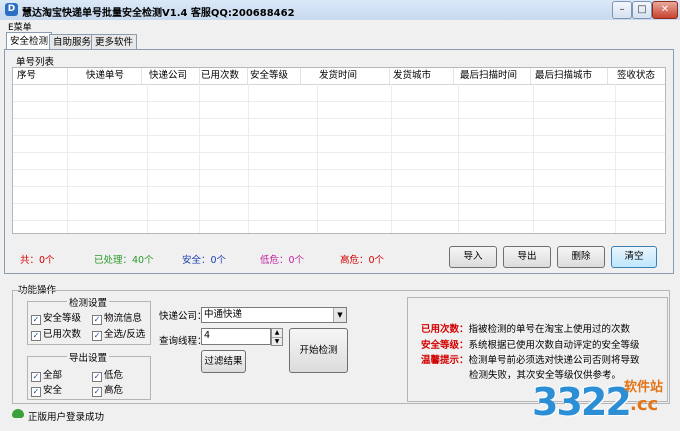 The width and height of the screenshot is (680, 431). I want to click on watermark-text-en: .cc, so click(644, 404).